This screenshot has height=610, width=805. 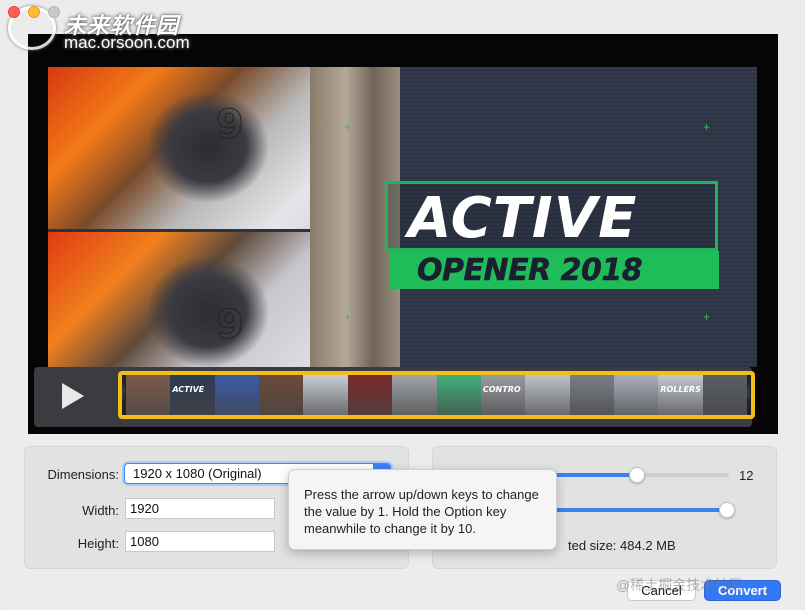 I want to click on play-icon, so click(x=73, y=396).